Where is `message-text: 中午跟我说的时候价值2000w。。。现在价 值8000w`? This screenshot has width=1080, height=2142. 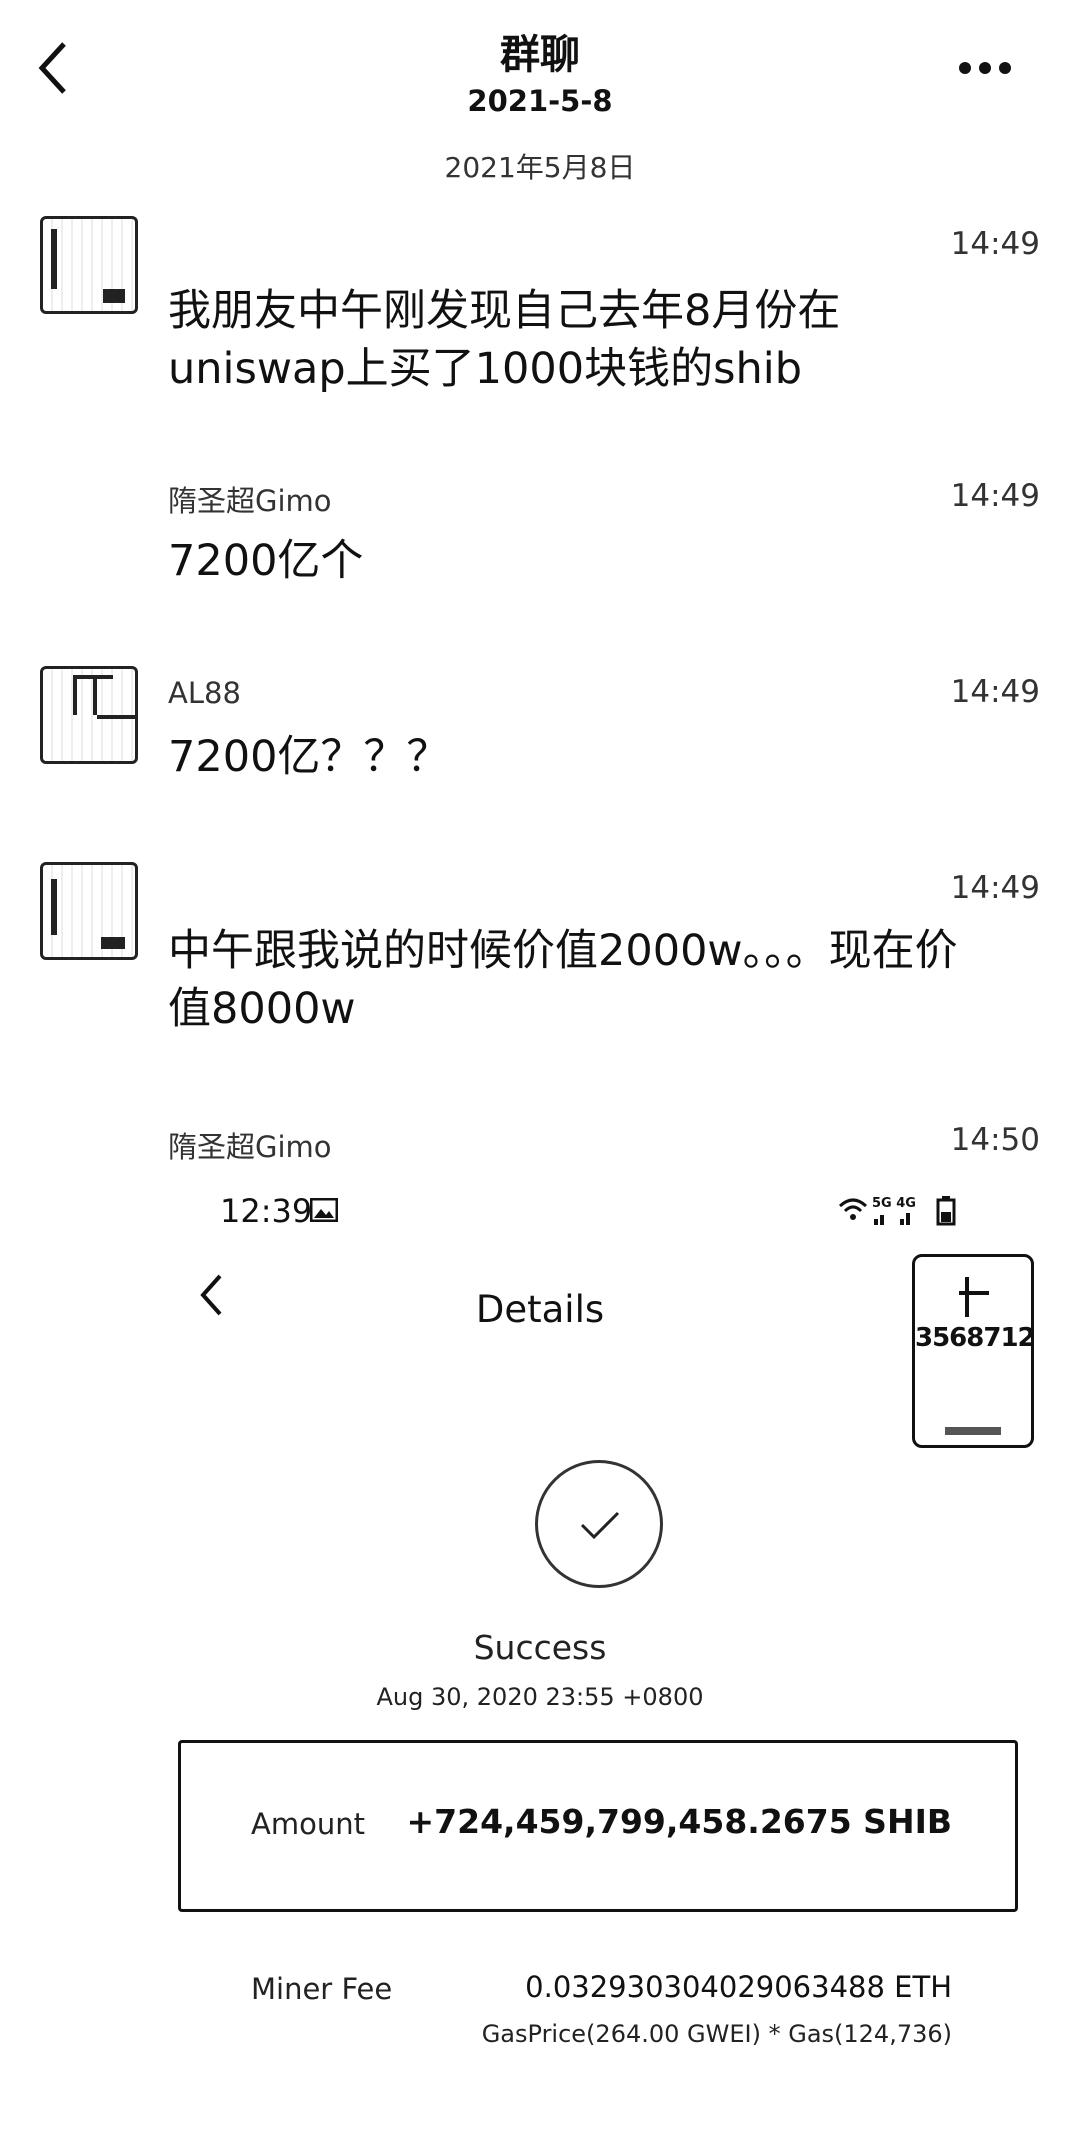 message-text: 中午跟我说的时候价值2000w。。。现在价 值8000w is located at coordinates (563, 980).